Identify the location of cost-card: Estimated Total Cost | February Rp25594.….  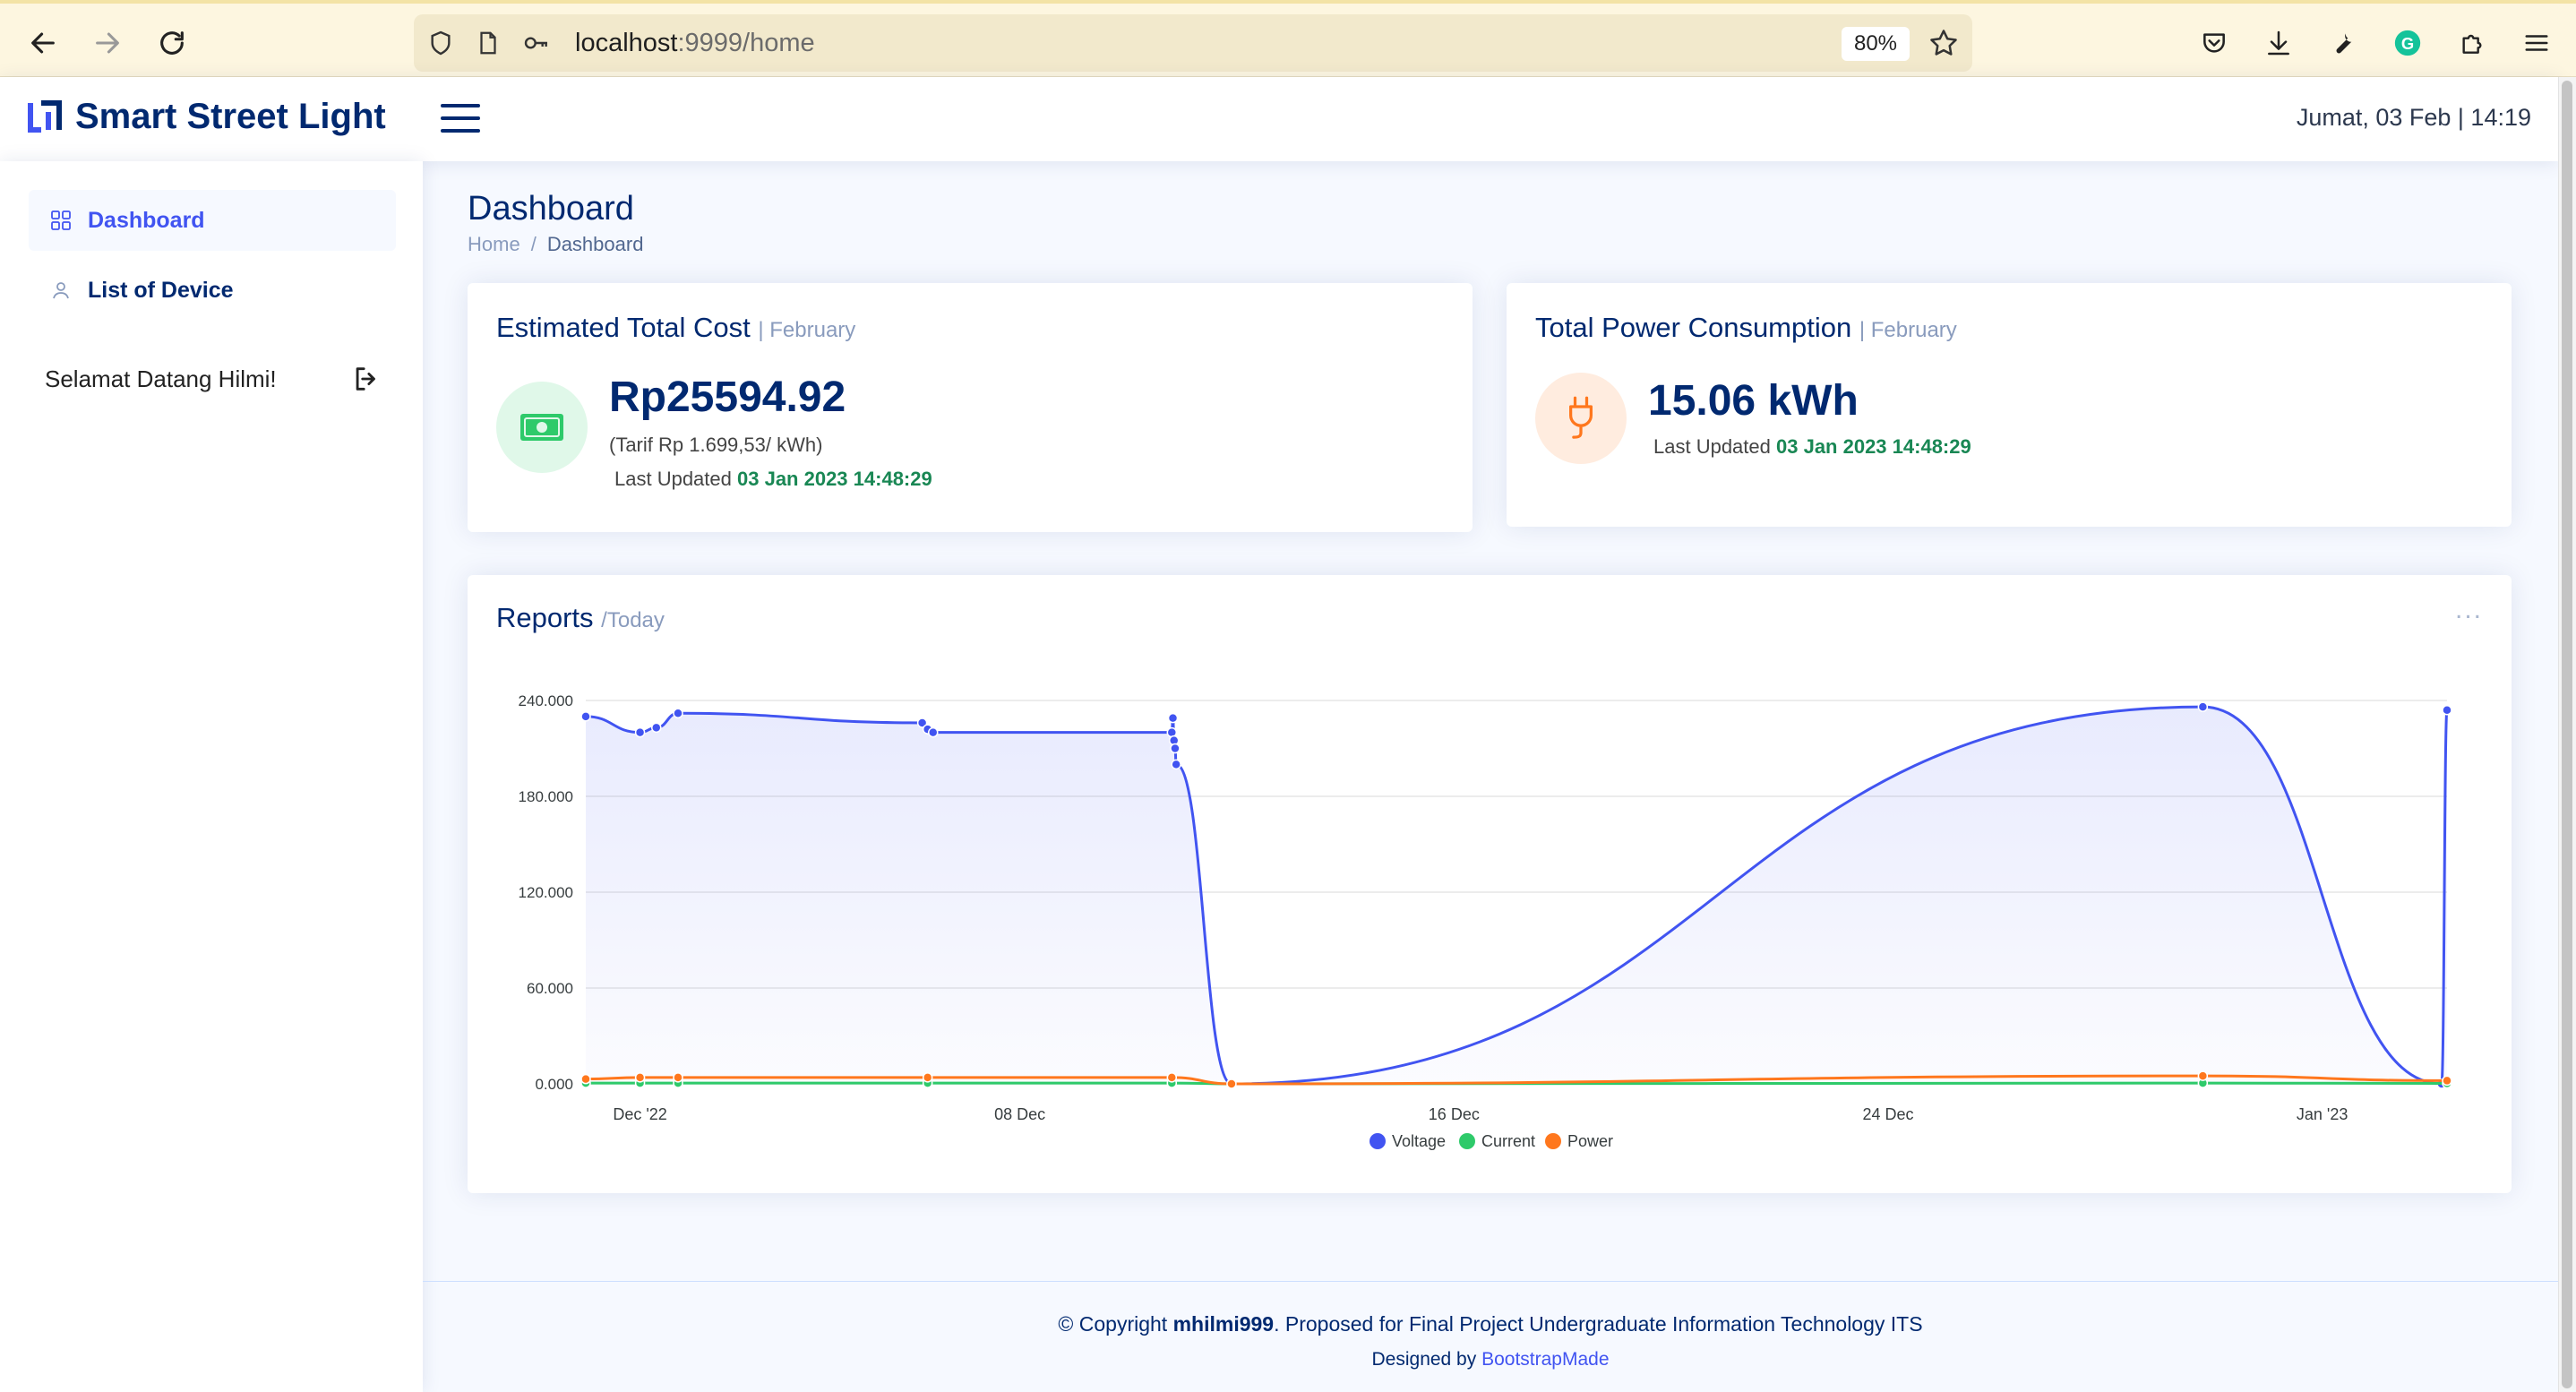
(970, 407).